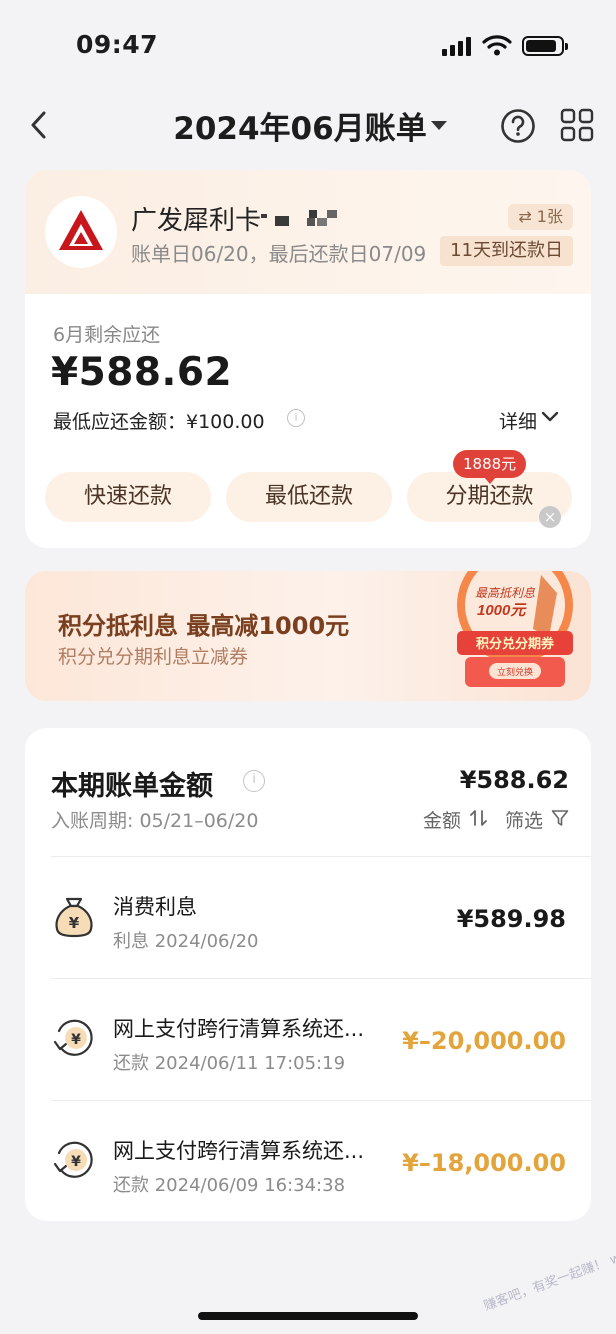  I want to click on art-ribbon: 积分兑分期券, so click(515, 643).